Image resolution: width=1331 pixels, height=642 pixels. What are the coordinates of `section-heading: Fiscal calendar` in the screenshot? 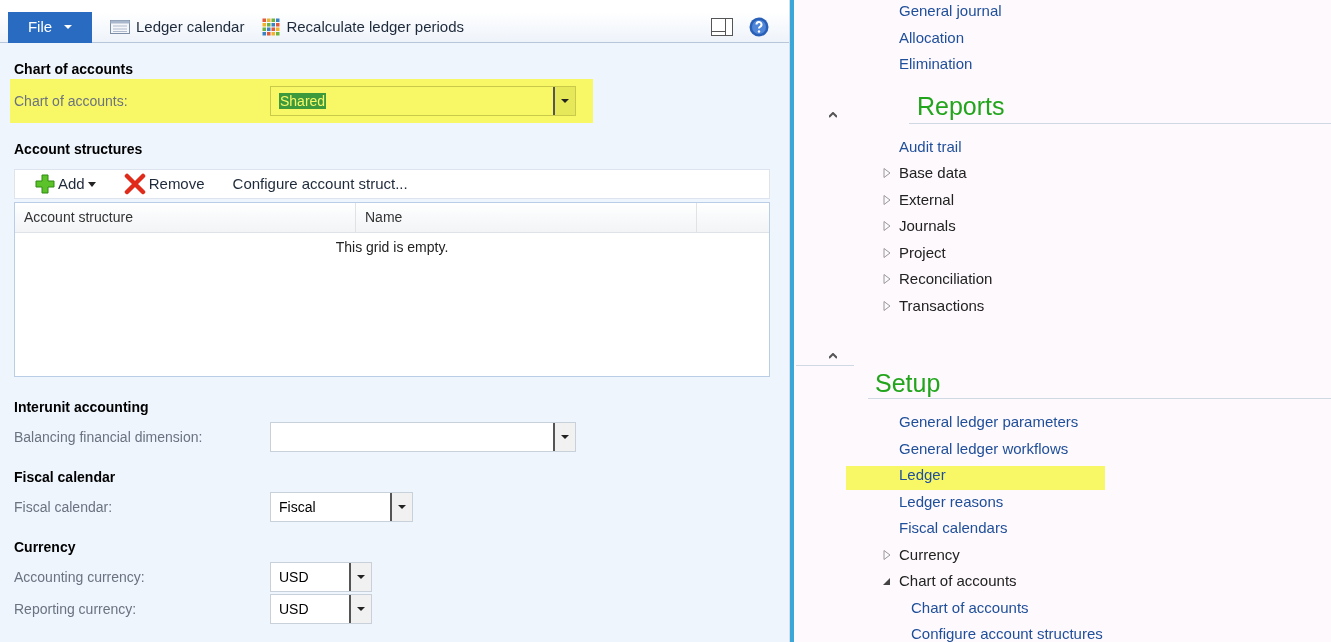 It's located at (65, 477).